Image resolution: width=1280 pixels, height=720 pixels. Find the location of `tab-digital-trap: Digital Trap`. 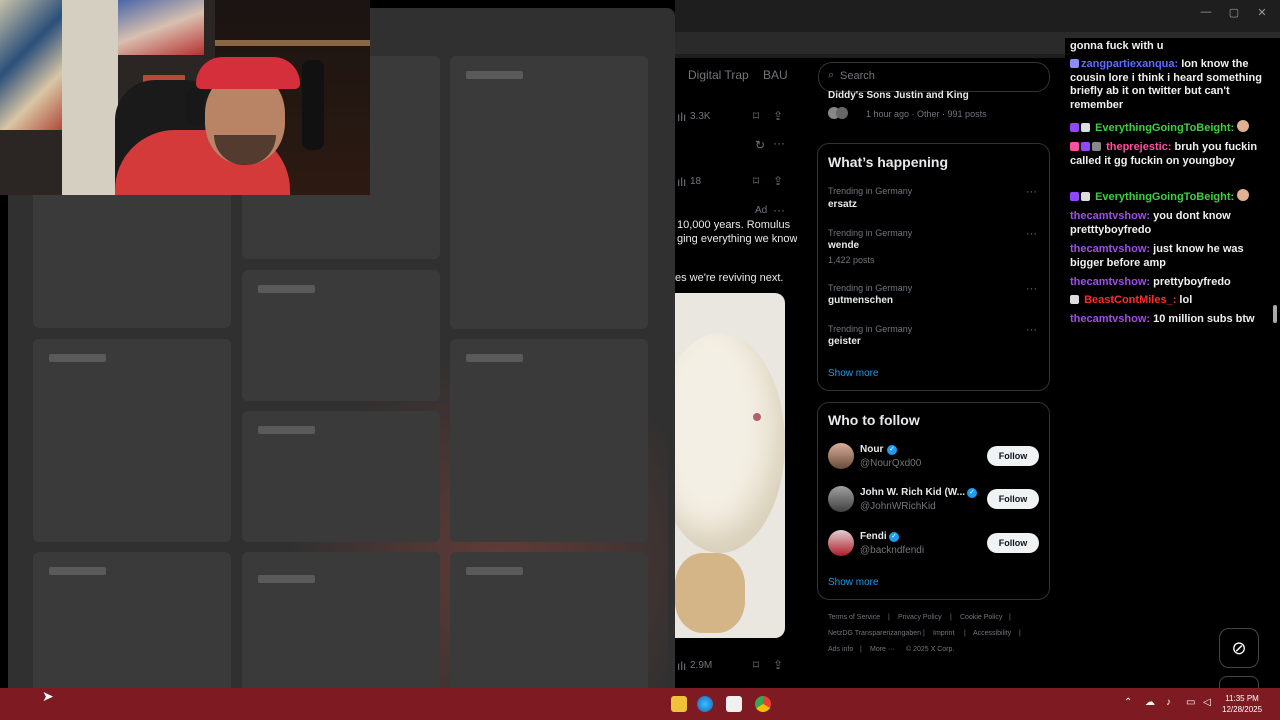

tab-digital-trap: Digital Trap is located at coordinates (718, 75).